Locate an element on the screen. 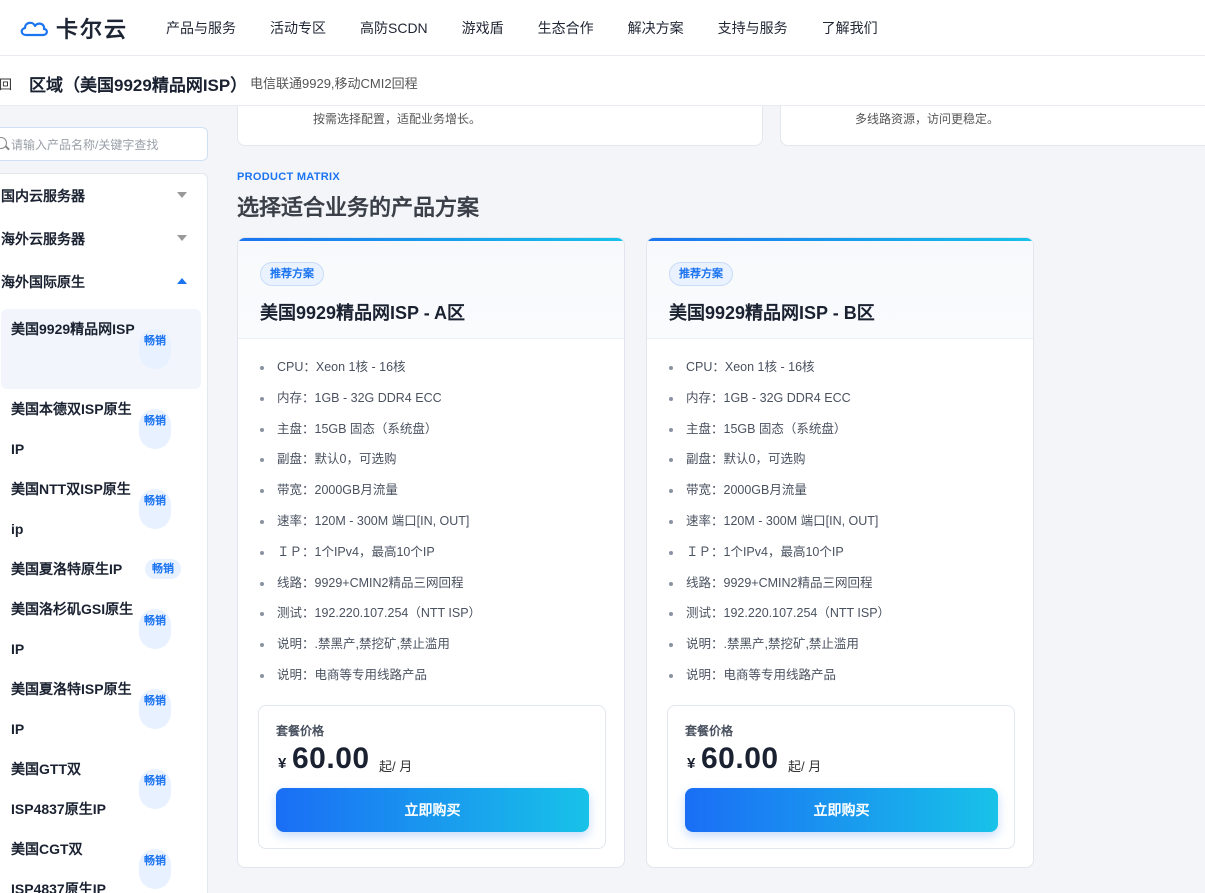 This screenshot has height=893, width=1205. sidebar-item-us-charlotte: 美国夏洛特原生IP 畅销 is located at coordinates (101, 569).